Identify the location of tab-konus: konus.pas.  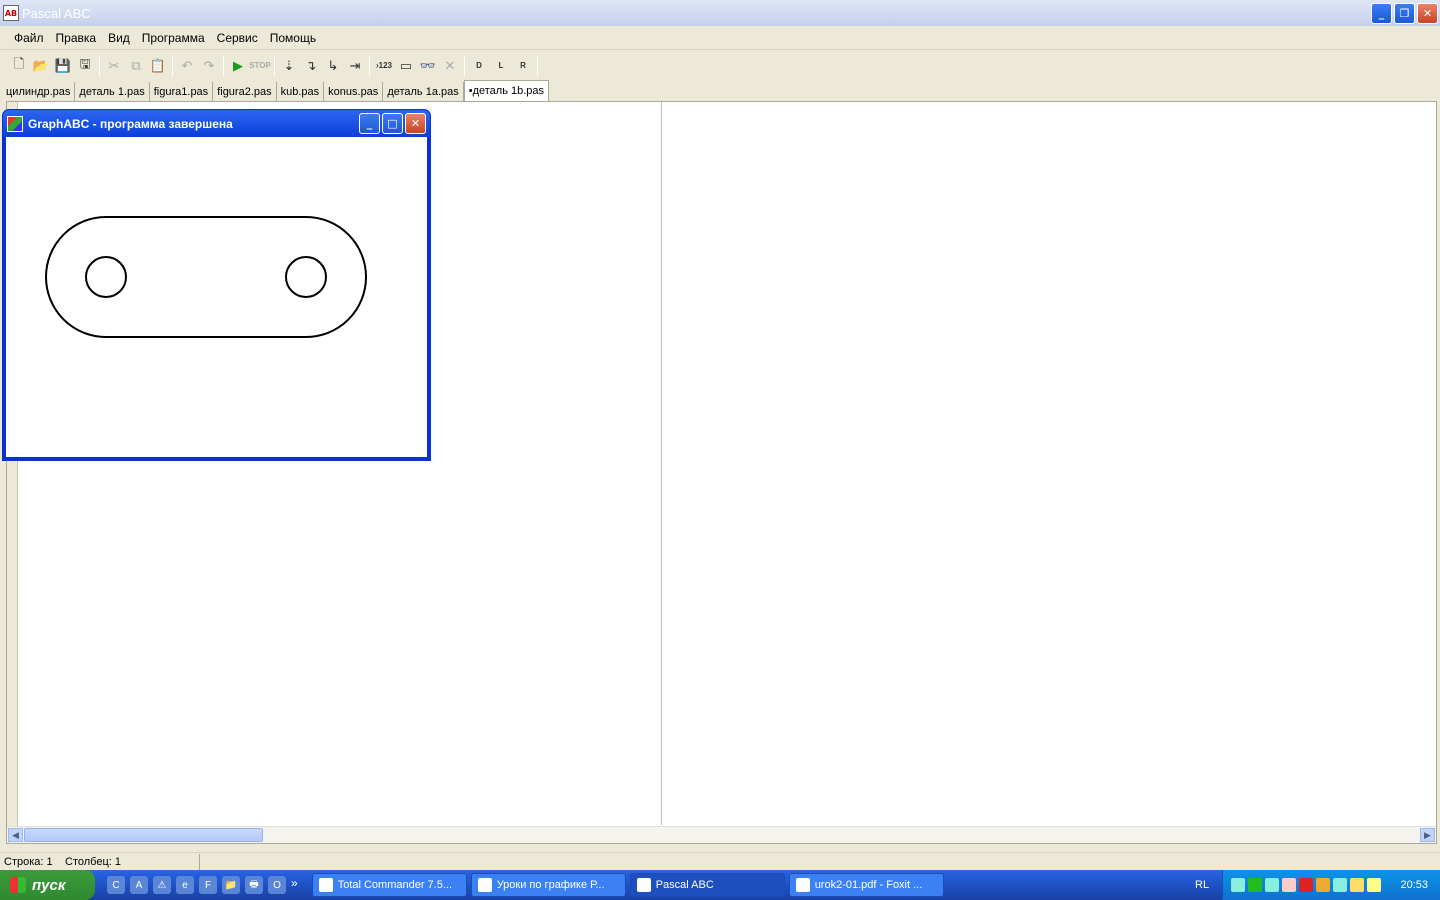
(354, 91).